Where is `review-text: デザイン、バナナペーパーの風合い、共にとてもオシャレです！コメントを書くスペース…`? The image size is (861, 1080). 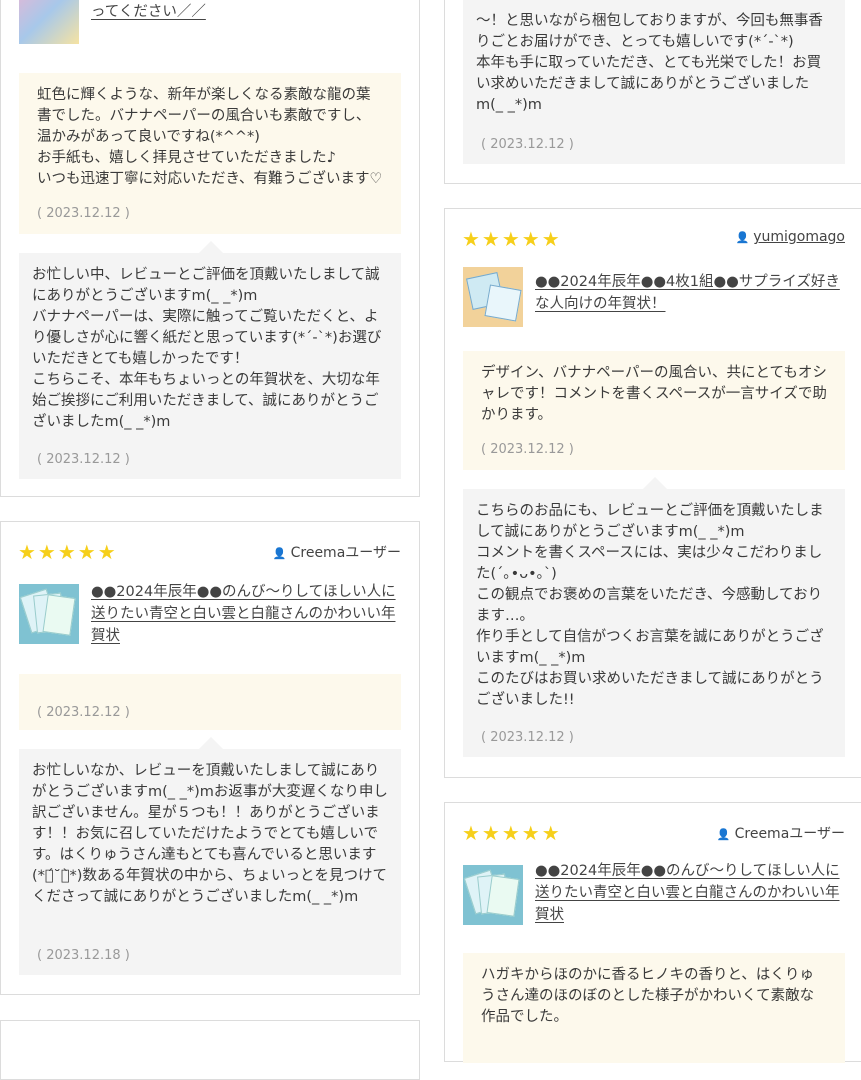
review-text: デザイン、バナナペーパーの風合い、共にとてもオシャレです！コメントを書くスペース… is located at coordinates (654, 394).